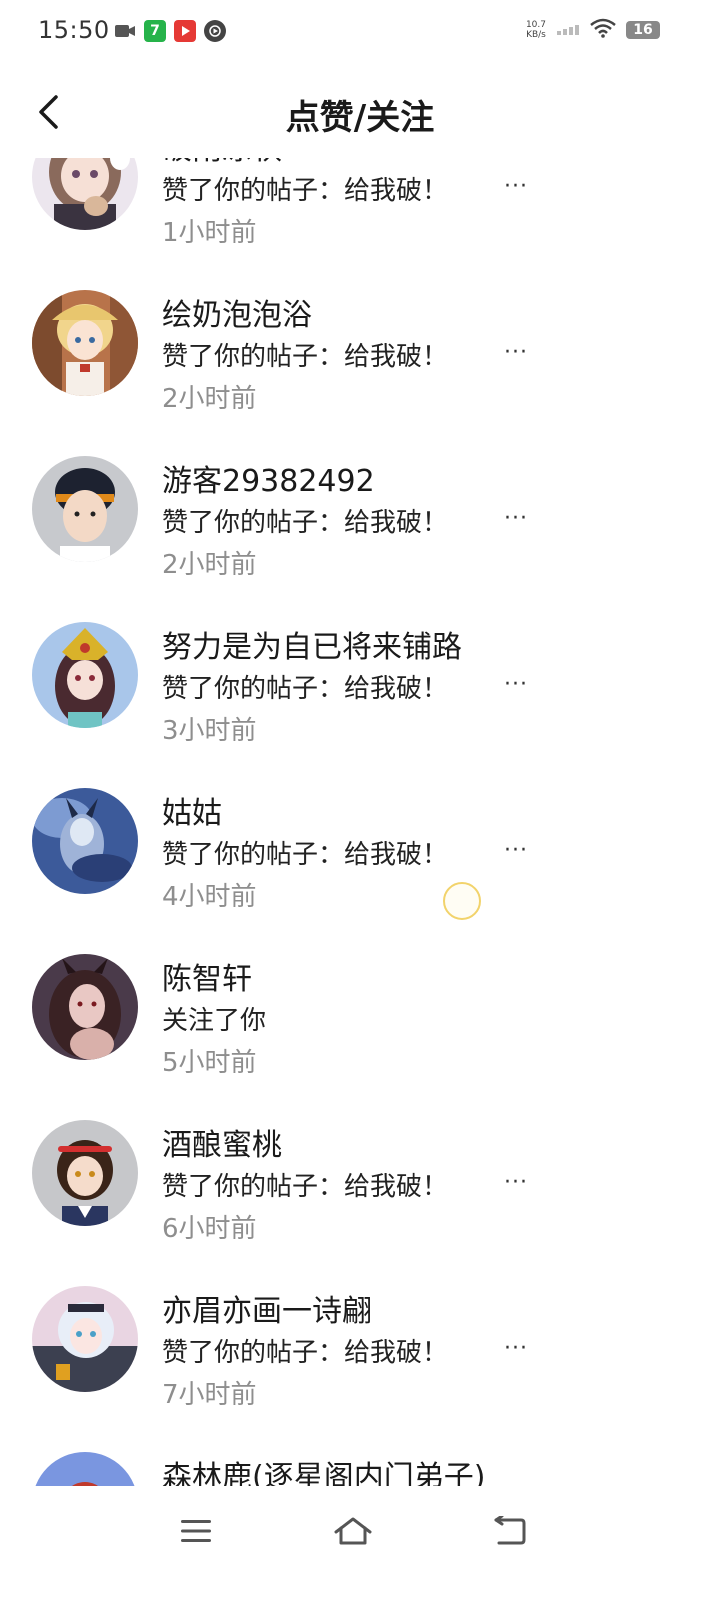  I want to click on time-text: 4小时前, so click(209, 897).